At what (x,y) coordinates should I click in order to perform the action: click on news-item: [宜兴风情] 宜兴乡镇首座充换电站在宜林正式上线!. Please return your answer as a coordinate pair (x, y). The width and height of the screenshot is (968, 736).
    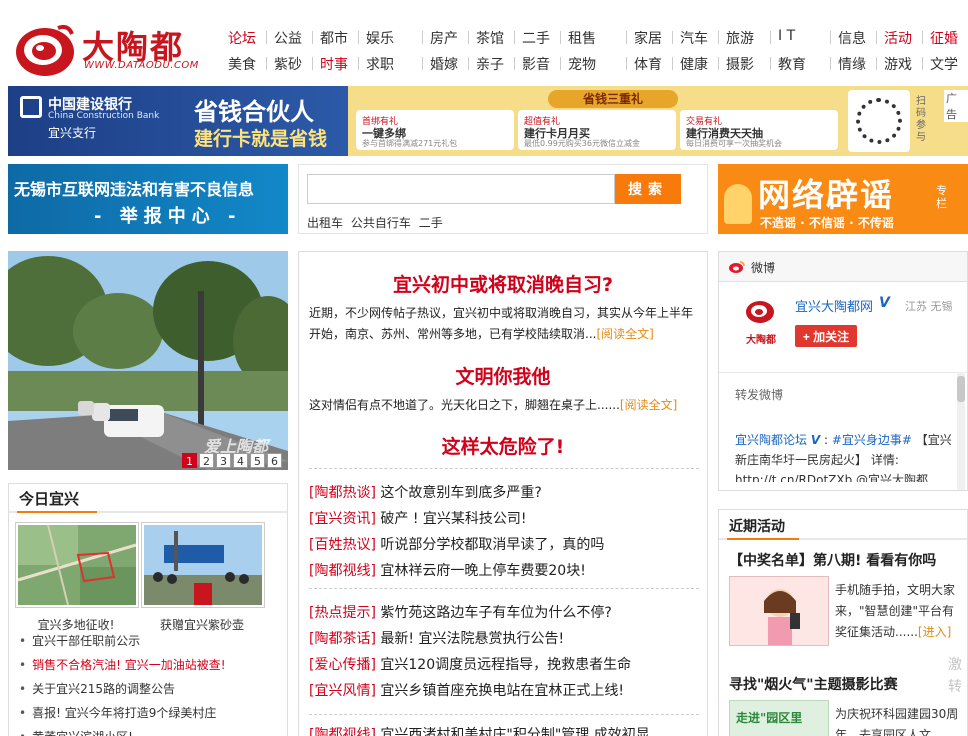
    Looking at the image, I should click on (466, 690).